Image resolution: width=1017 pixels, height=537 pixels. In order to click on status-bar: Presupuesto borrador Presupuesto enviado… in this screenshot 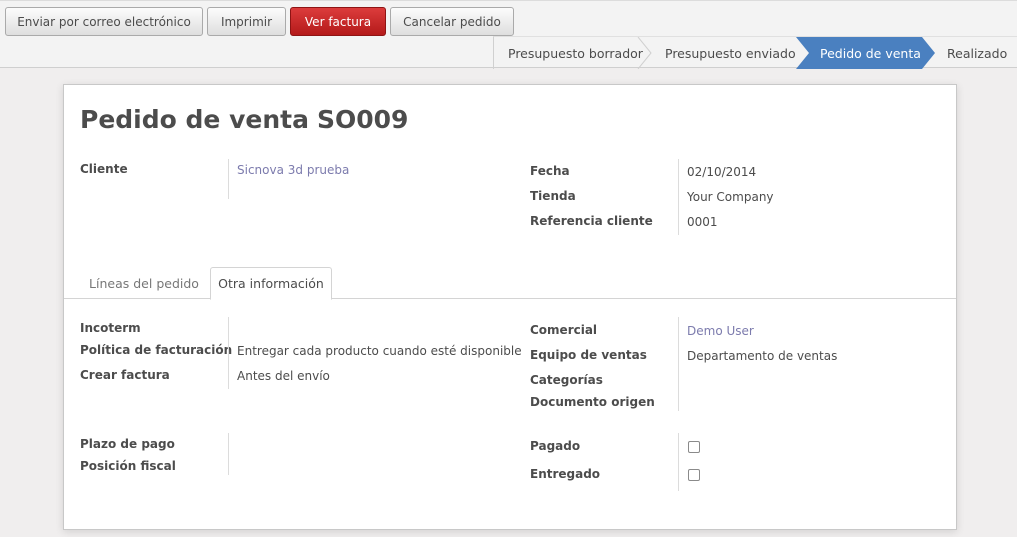, I will do `click(755, 52)`.